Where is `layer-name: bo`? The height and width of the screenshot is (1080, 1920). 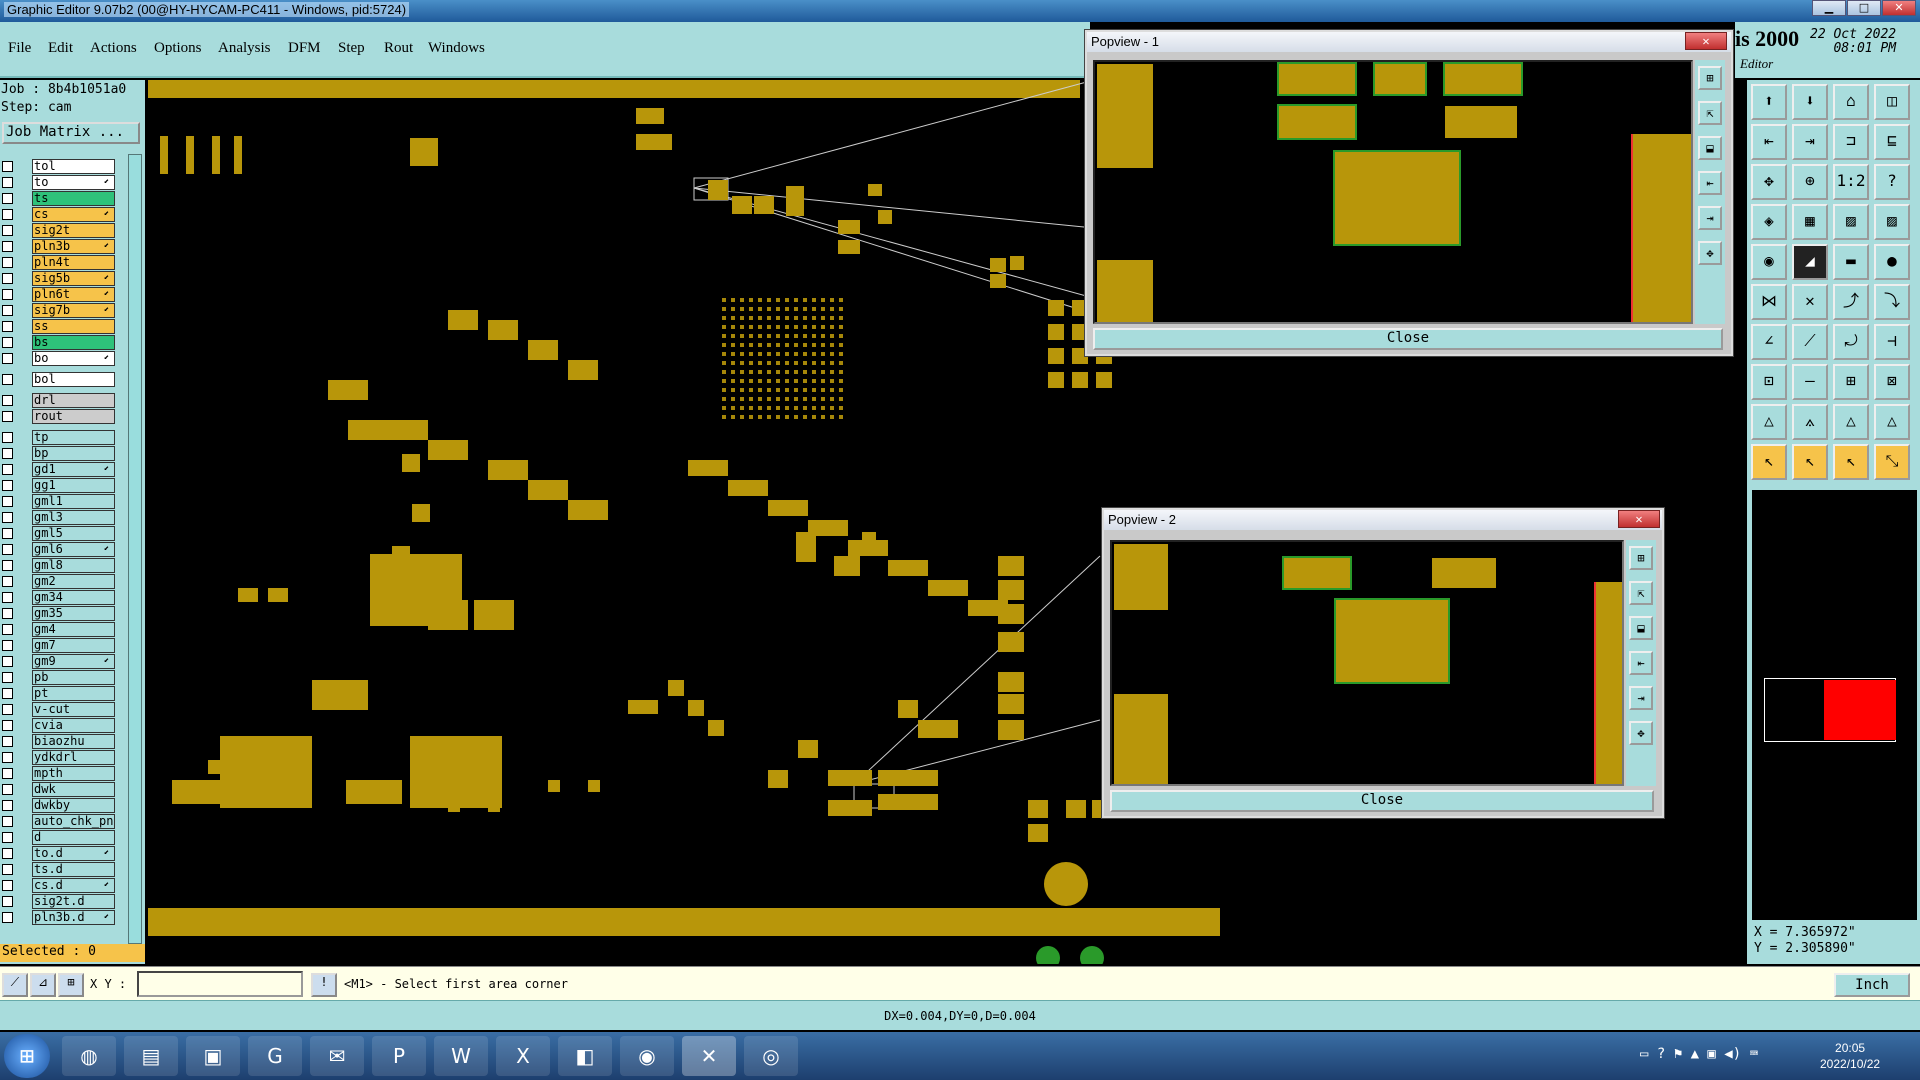
layer-name: bo is located at coordinates (73, 358).